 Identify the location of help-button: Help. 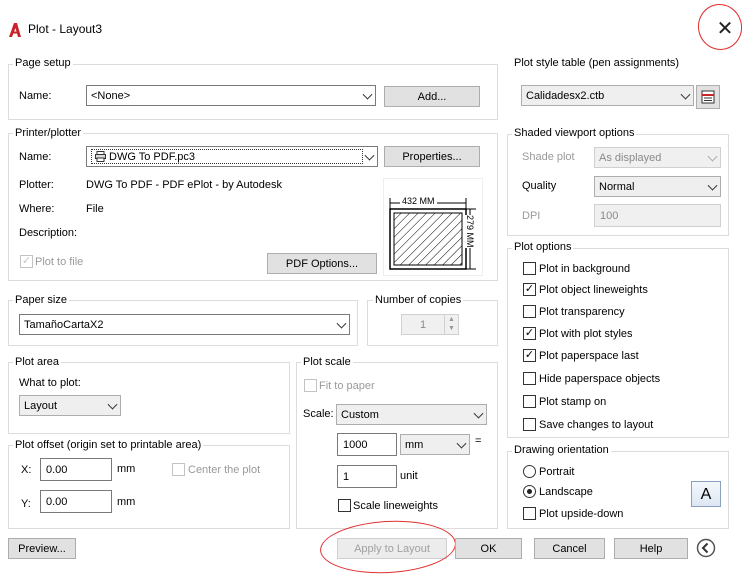
(651, 548).